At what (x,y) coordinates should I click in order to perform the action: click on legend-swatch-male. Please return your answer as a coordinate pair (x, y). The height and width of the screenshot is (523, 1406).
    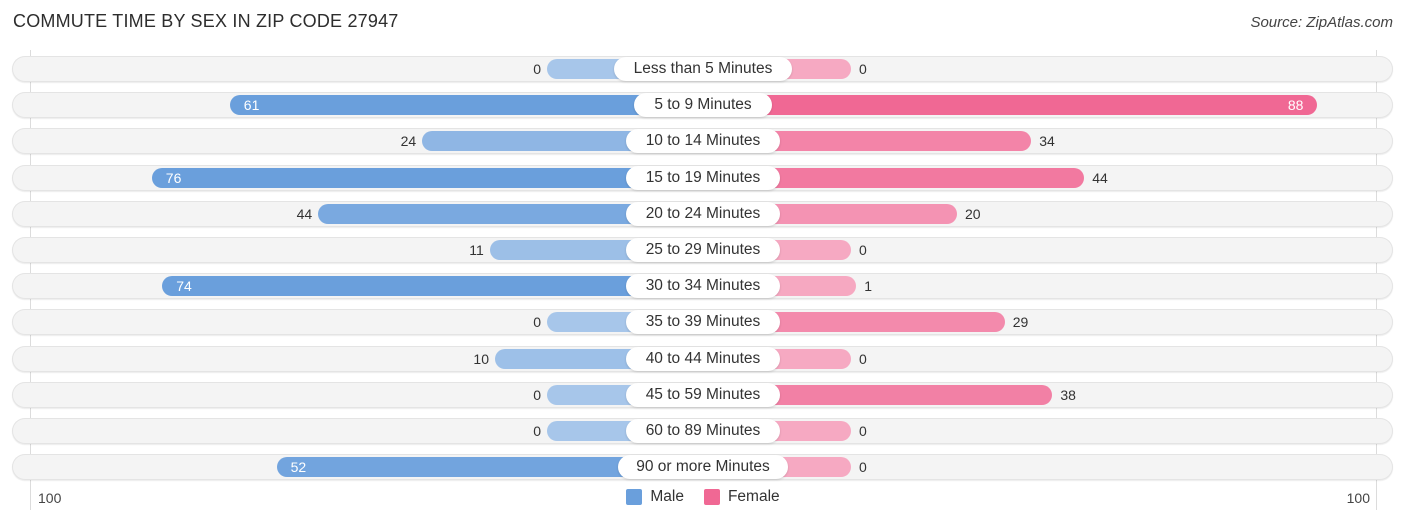
    Looking at the image, I should click on (634, 497).